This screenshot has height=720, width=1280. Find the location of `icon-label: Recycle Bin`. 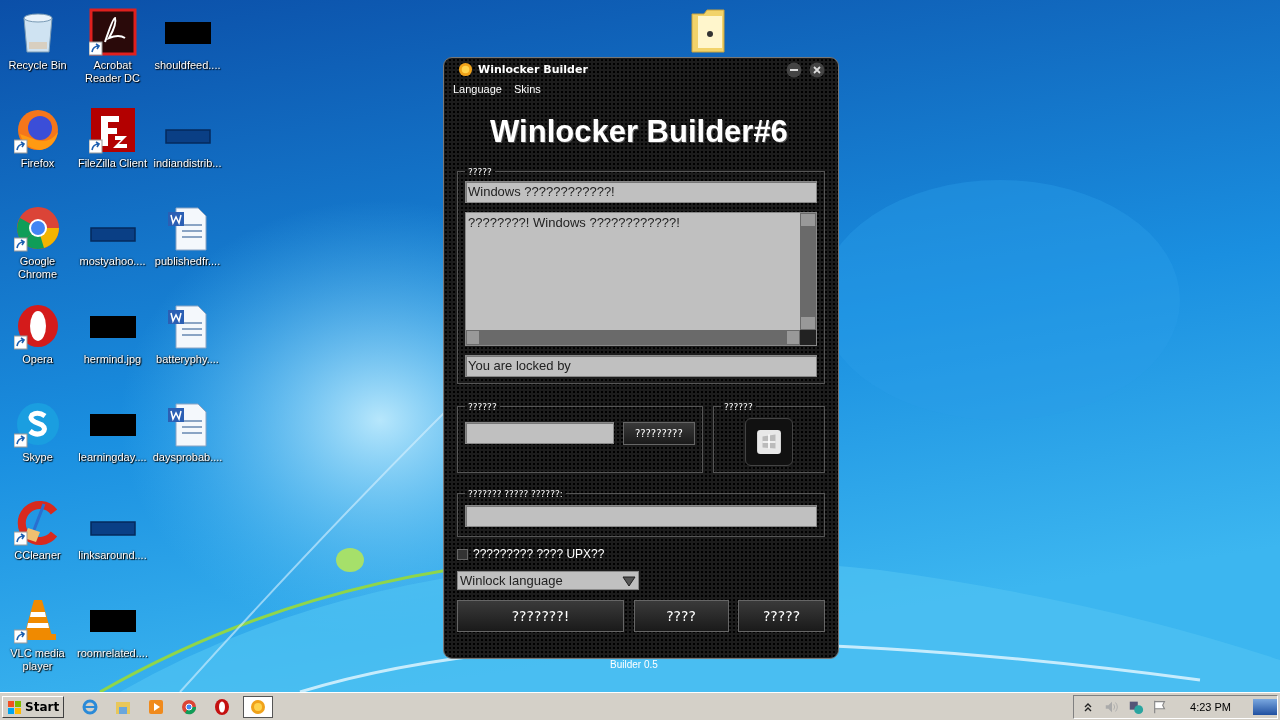

icon-label: Recycle Bin is located at coordinates (37, 65).